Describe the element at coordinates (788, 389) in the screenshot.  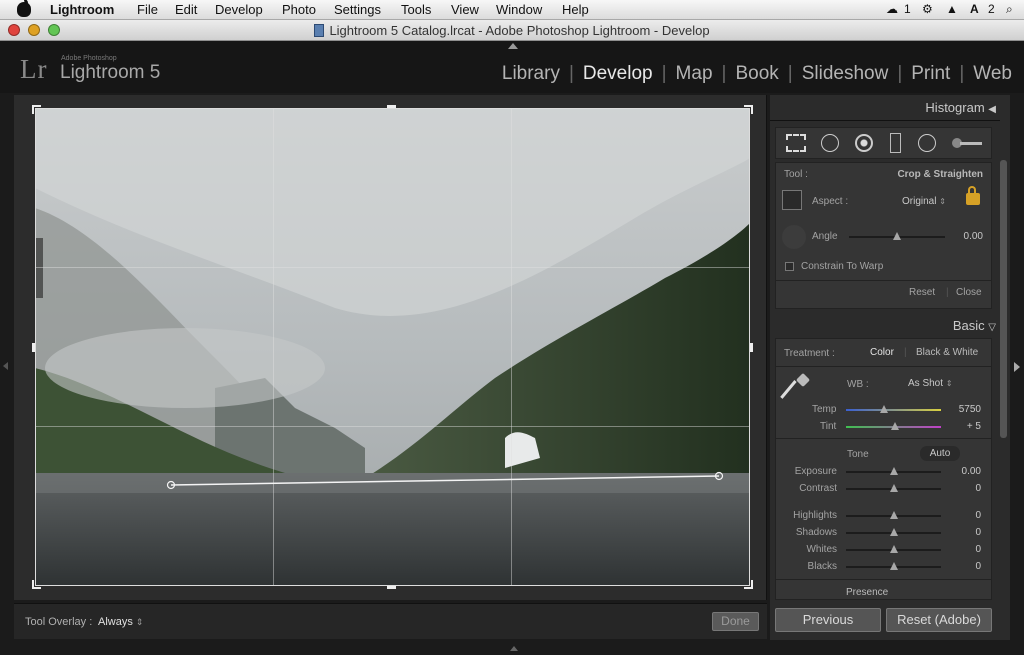
I see `dropper-tip-icon` at that location.